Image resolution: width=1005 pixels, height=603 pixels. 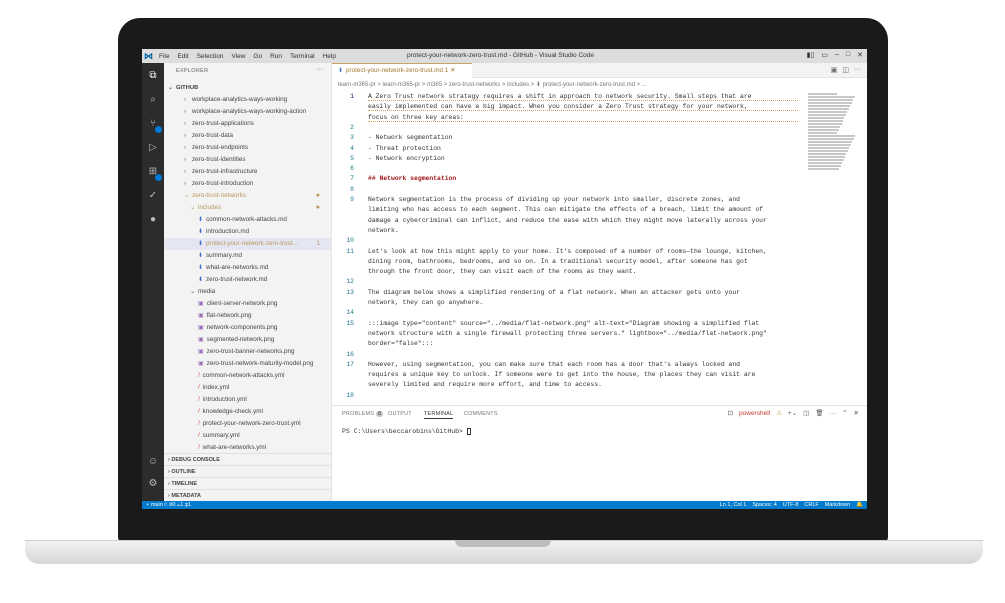 What do you see at coordinates (834, 70) in the screenshot?
I see `preview-icon: ▣` at bounding box center [834, 70].